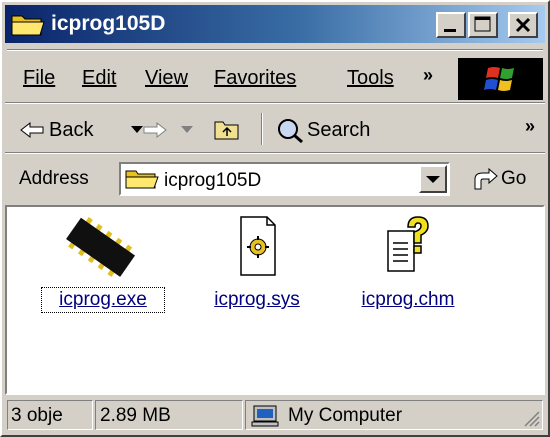  What do you see at coordinates (71, 130) in the screenshot?
I see `back-label: Back` at bounding box center [71, 130].